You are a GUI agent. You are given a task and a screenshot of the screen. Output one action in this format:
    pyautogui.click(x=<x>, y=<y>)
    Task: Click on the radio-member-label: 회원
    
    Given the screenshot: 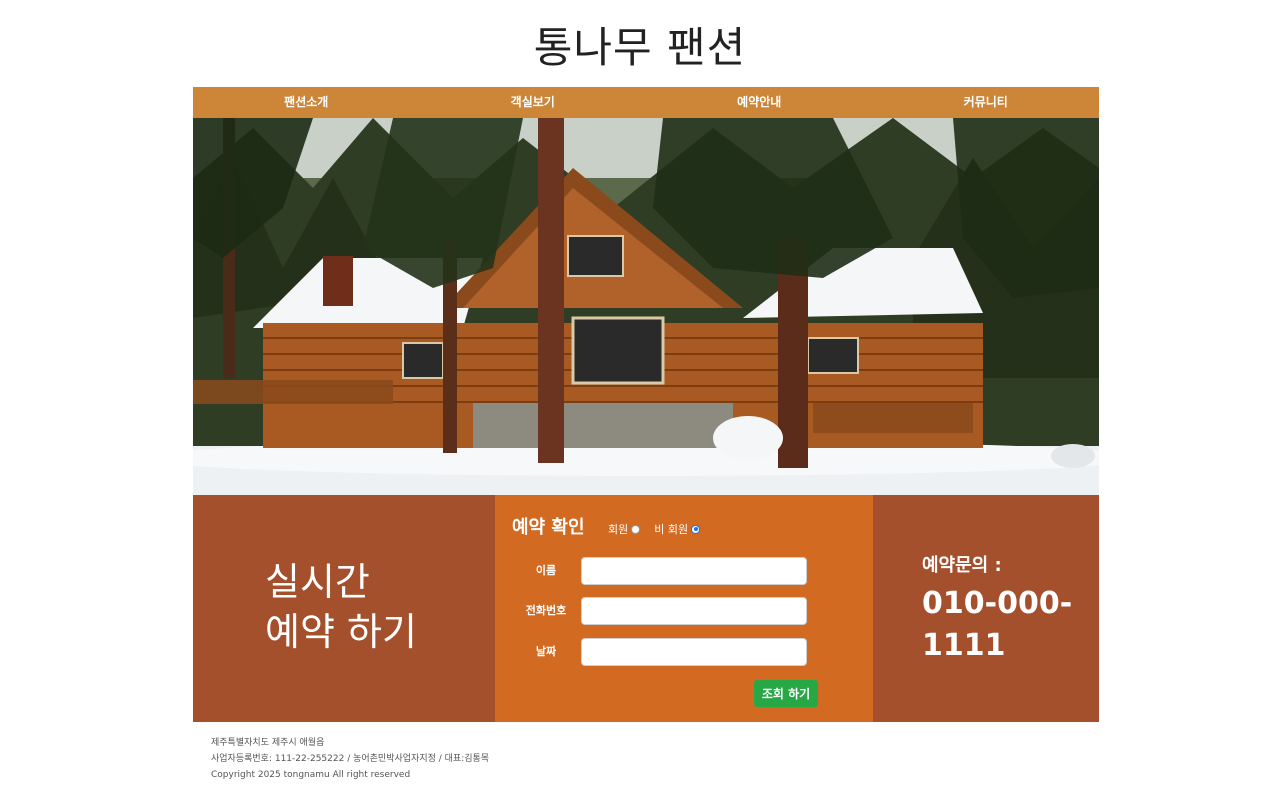 What is the action you would take?
    pyautogui.click(x=618, y=529)
    